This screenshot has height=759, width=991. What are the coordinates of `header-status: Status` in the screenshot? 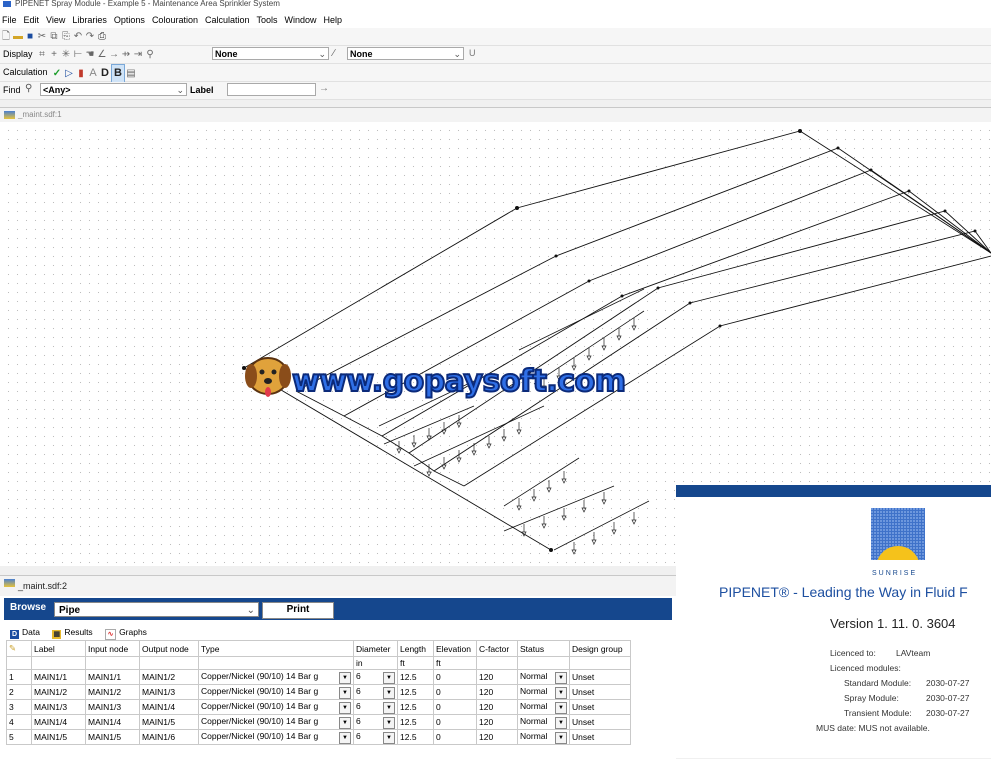 It's located at (543, 648).